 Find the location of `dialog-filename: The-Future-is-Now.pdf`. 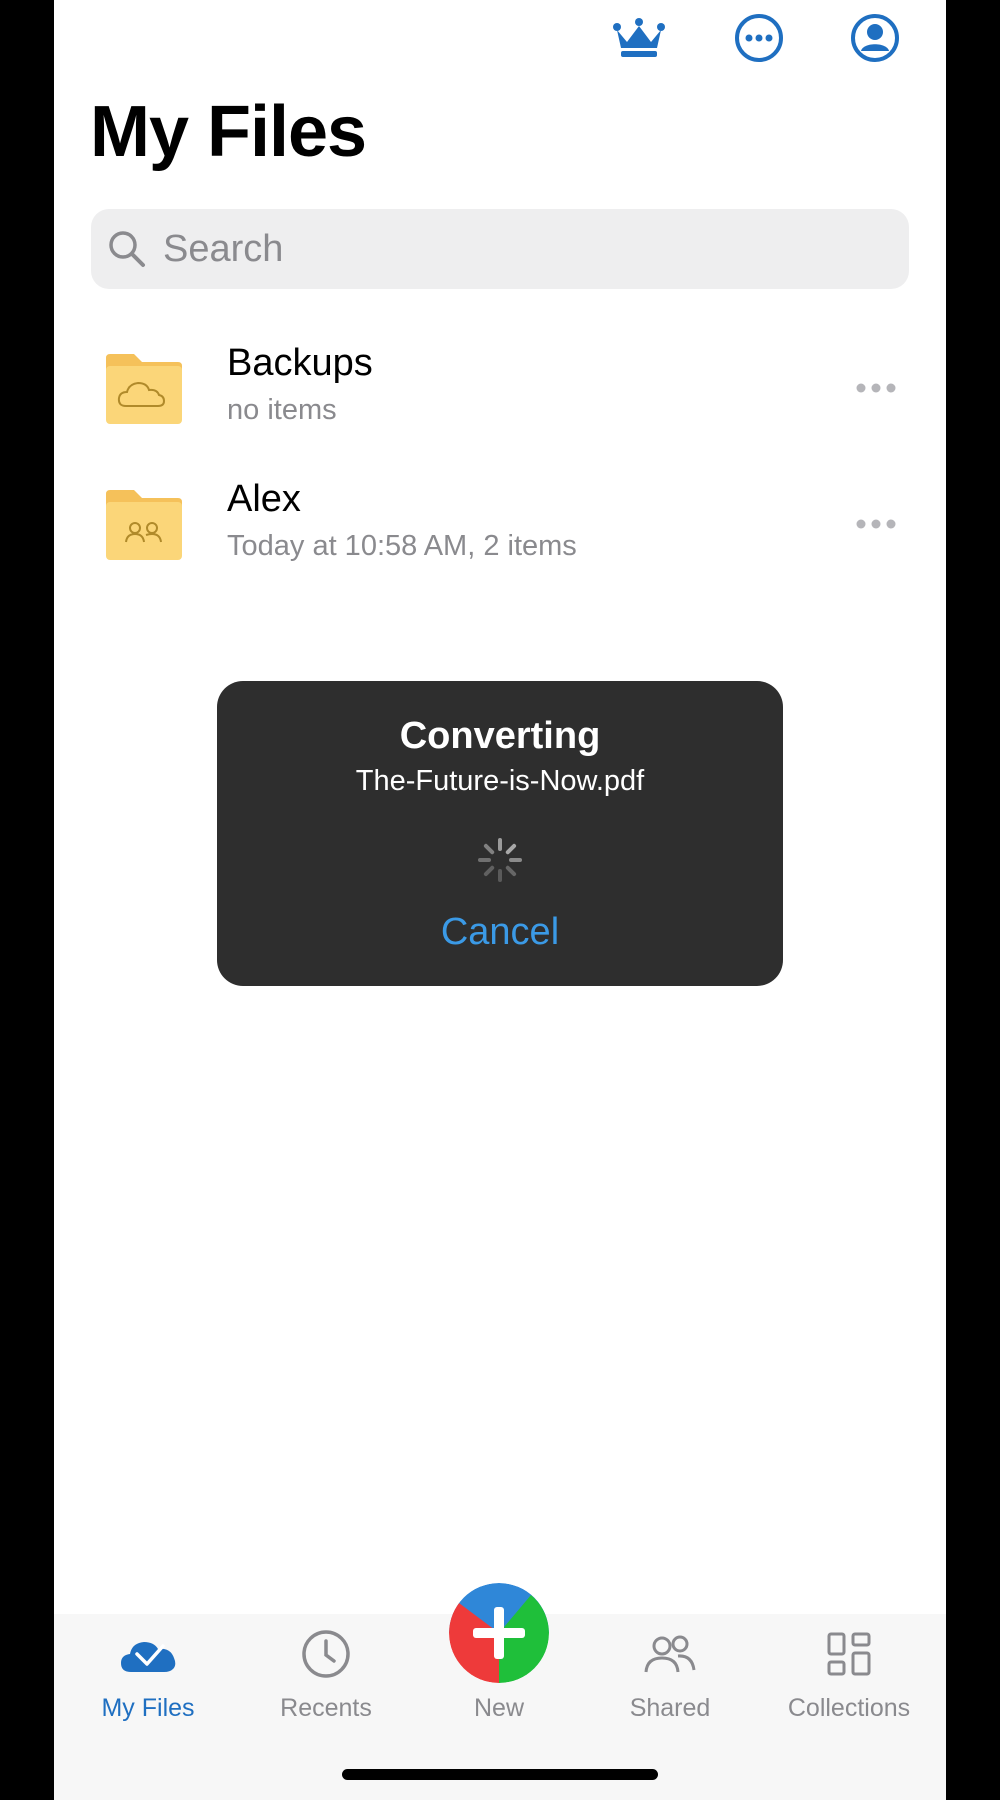

dialog-filename: The-Future-is-Now.pdf is located at coordinates (500, 781).